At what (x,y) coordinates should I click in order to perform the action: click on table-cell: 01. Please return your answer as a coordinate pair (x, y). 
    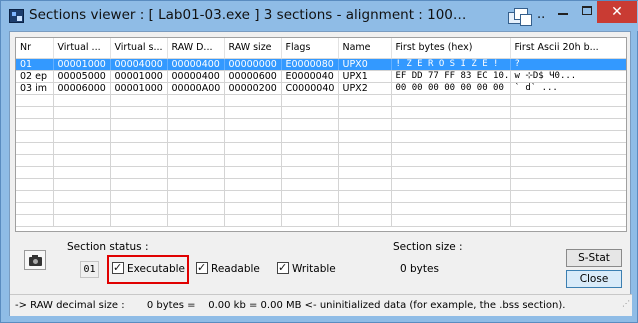
    Looking at the image, I should click on (35, 64).